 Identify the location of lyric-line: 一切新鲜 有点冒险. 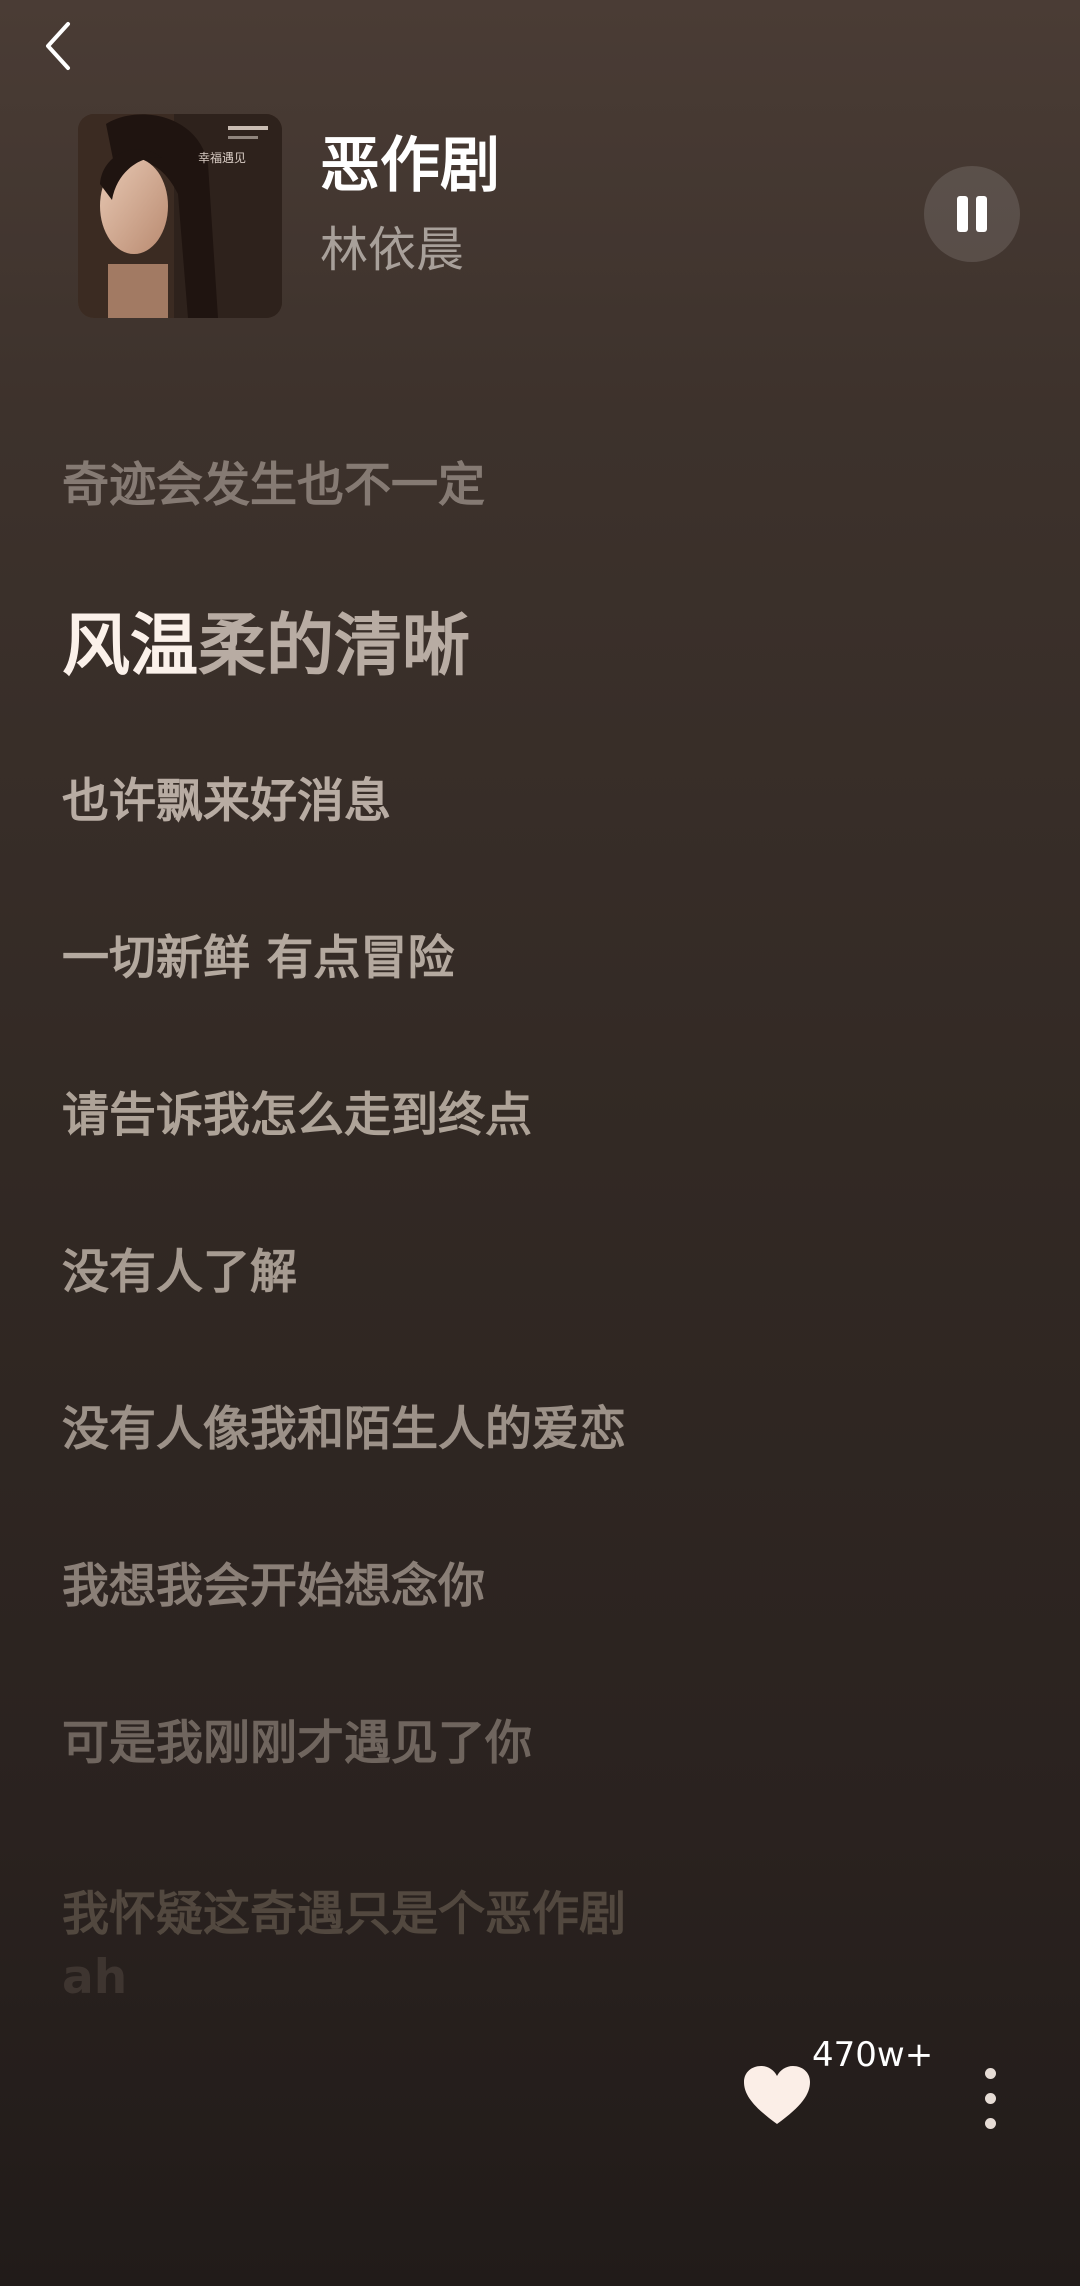
(258, 959).